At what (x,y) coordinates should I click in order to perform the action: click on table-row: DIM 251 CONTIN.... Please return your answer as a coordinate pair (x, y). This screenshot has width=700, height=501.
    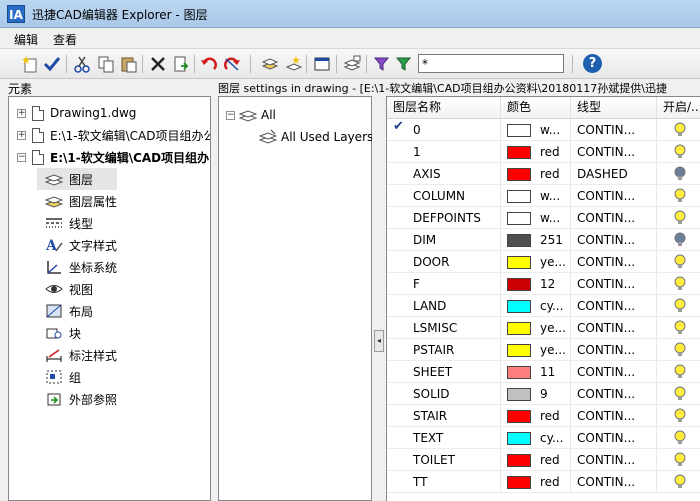
    Looking at the image, I should click on (543, 240).